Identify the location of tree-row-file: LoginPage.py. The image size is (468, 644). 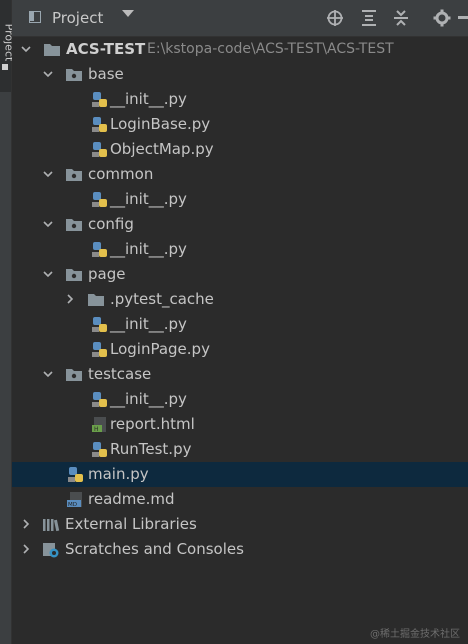
(240, 349).